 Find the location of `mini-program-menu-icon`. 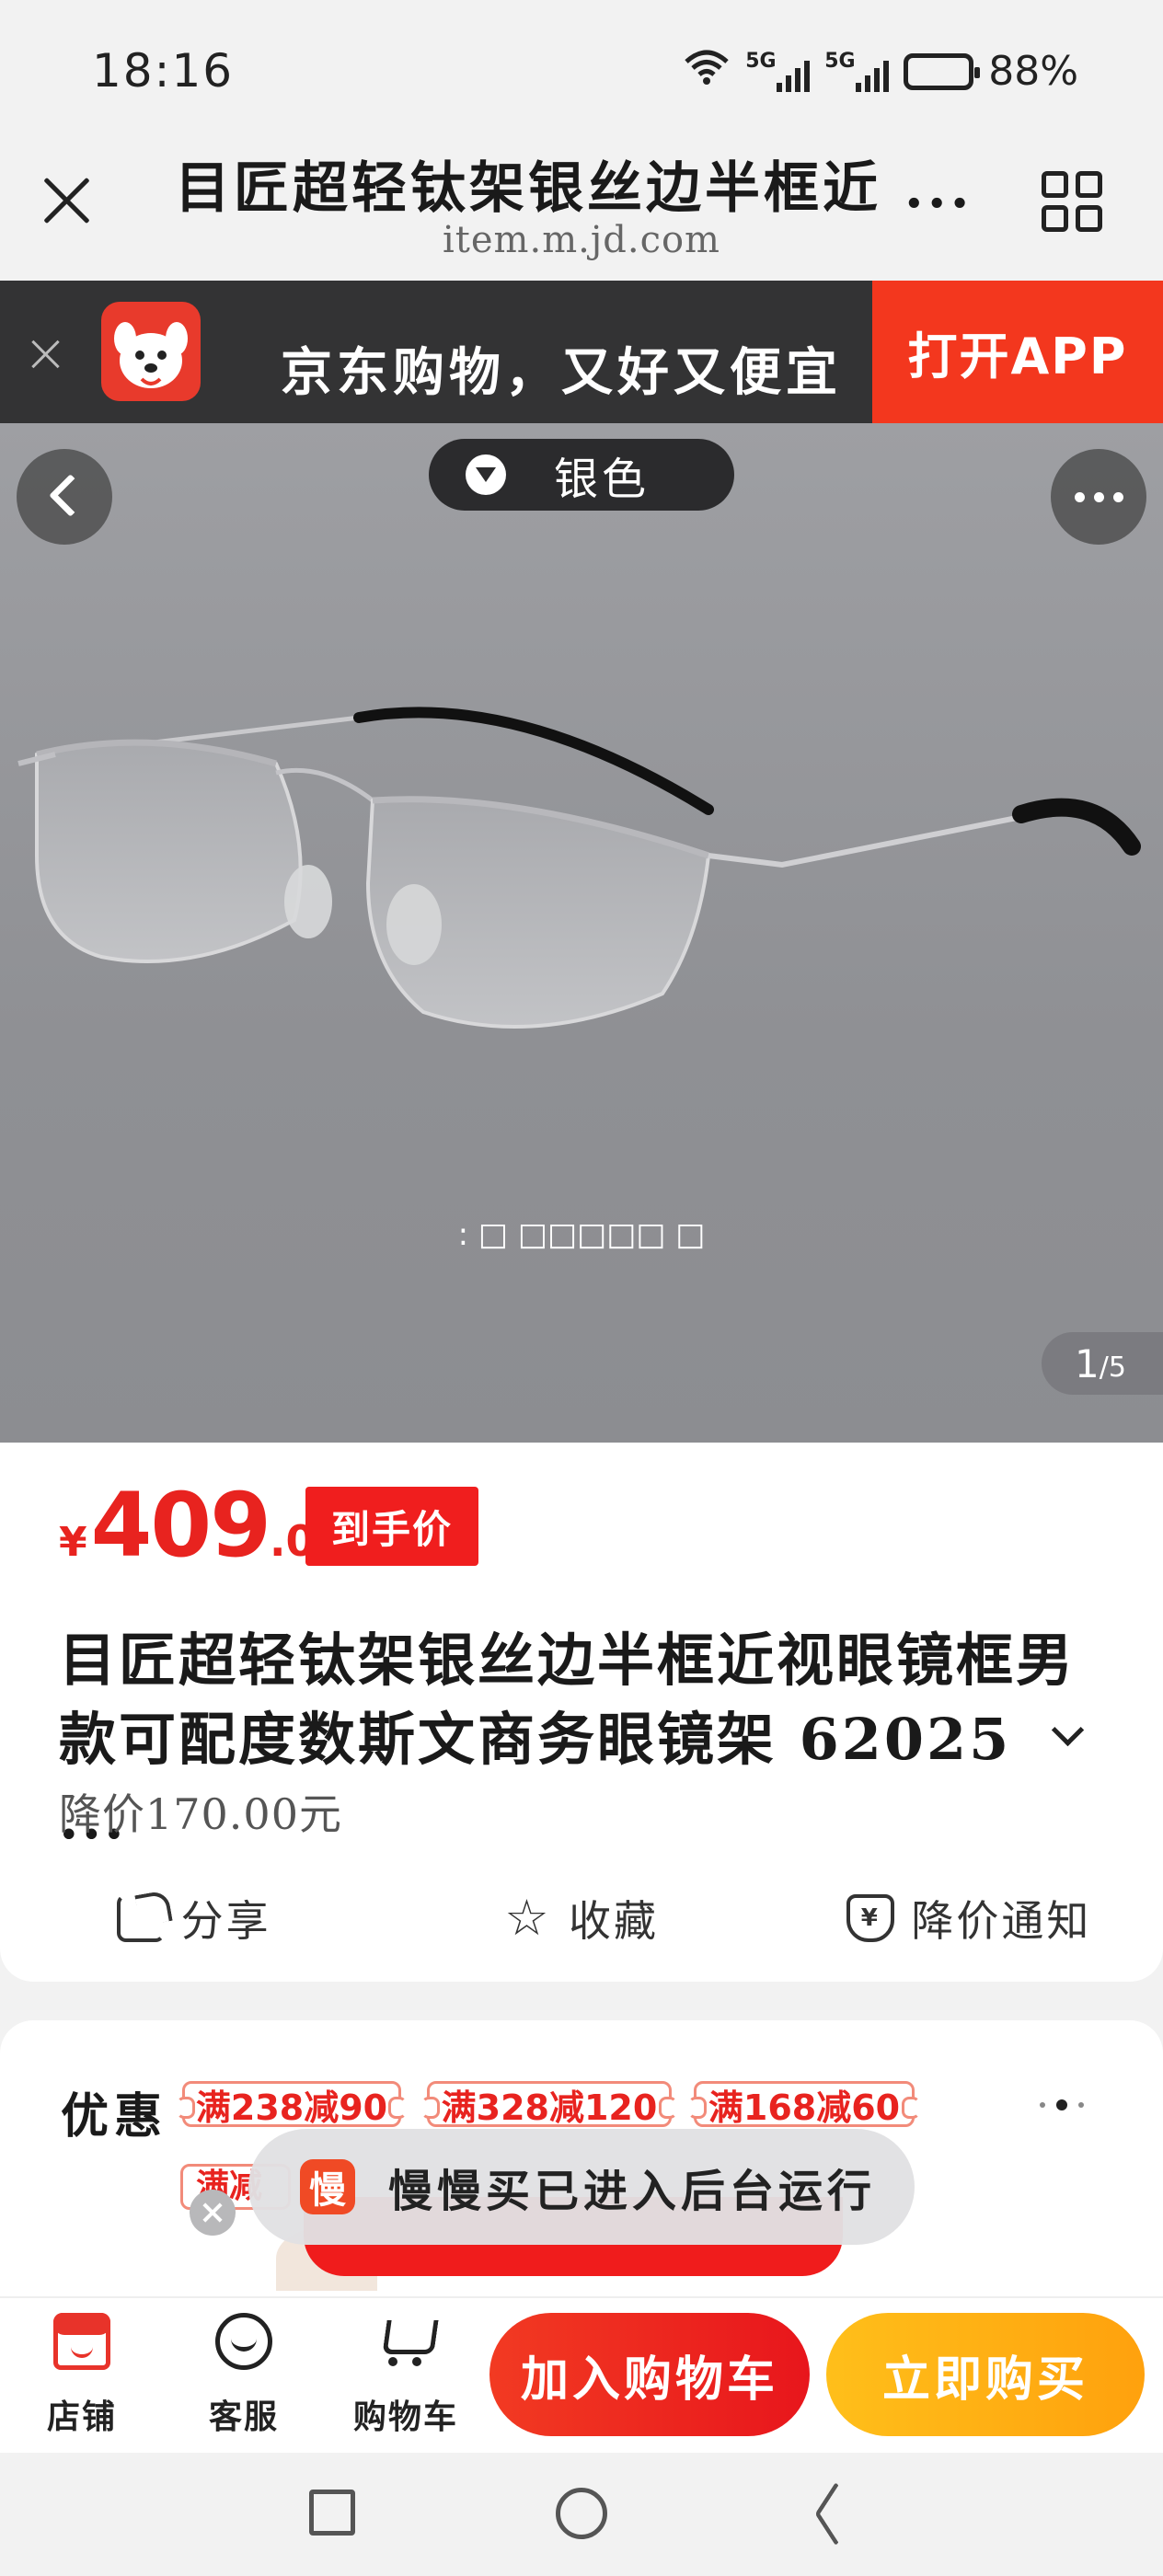

mini-program-menu-icon is located at coordinates (1072, 201).